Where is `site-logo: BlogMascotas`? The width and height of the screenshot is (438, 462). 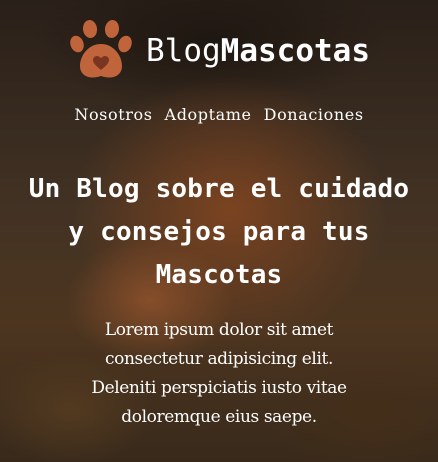 site-logo: BlogMascotas is located at coordinates (219, 51).